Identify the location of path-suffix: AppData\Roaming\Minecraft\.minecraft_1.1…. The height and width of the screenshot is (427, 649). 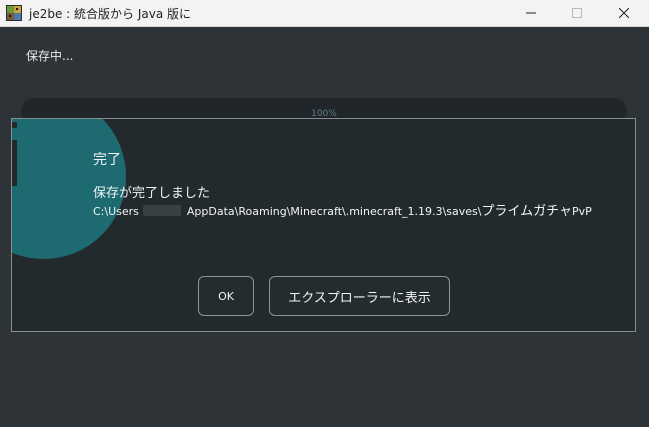
(334, 211).